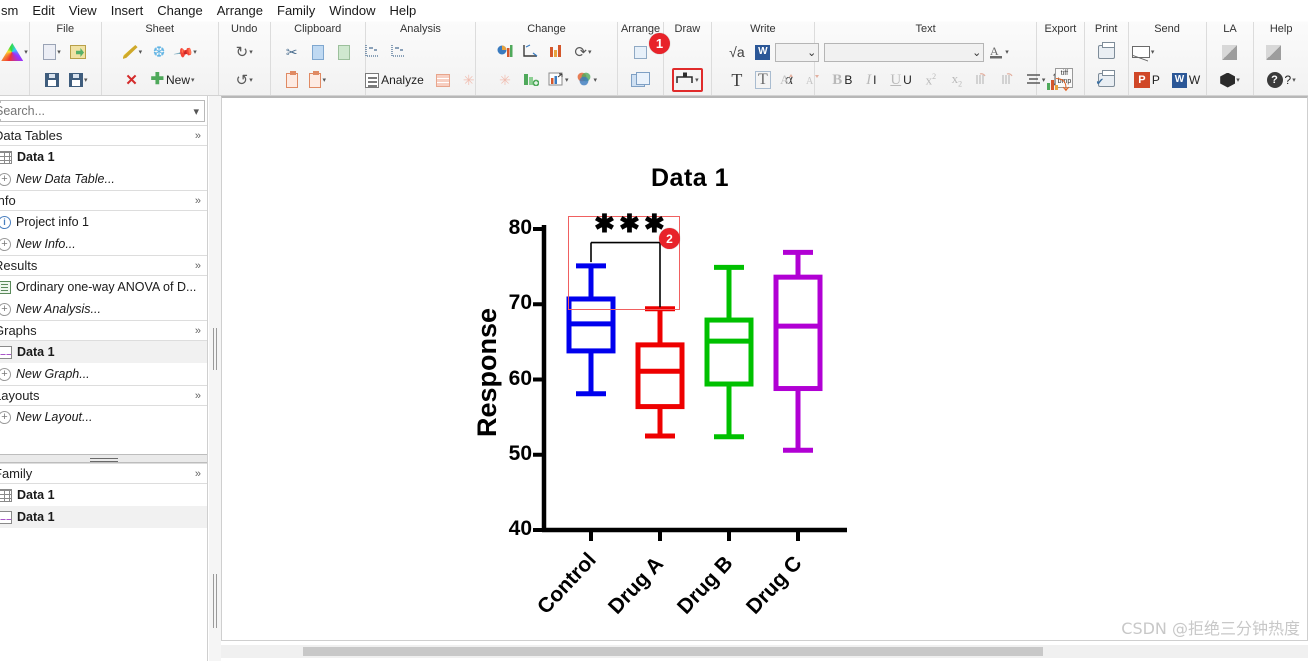 The height and width of the screenshot is (661, 1308). I want to click on interpolate-button, so click(372, 52).